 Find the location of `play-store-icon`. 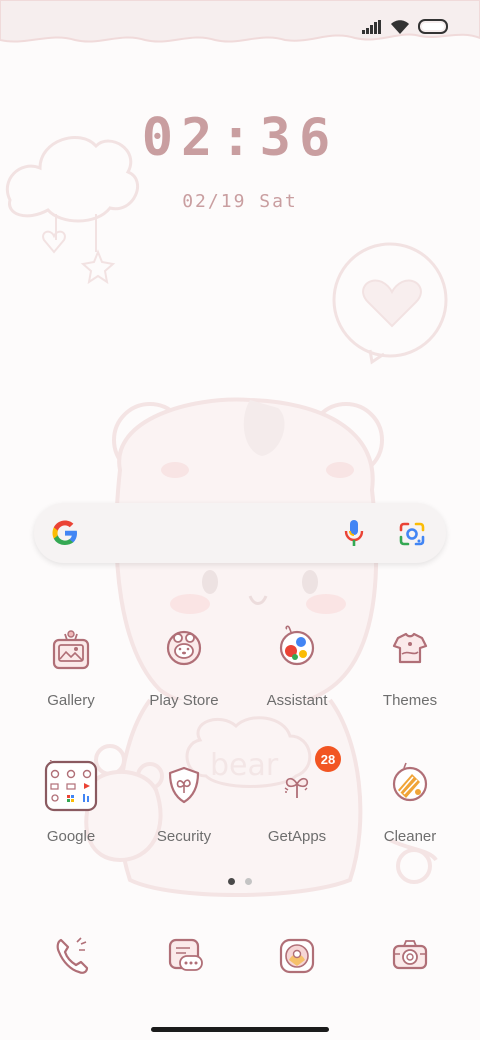

play-store-icon is located at coordinates (184, 648).